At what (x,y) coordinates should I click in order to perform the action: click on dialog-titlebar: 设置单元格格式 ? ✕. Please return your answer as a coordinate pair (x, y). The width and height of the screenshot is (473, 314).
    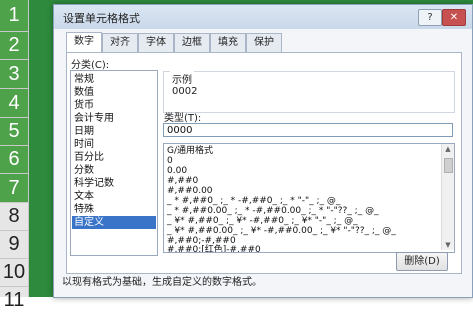
    Looking at the image, I should click on (263, 17).